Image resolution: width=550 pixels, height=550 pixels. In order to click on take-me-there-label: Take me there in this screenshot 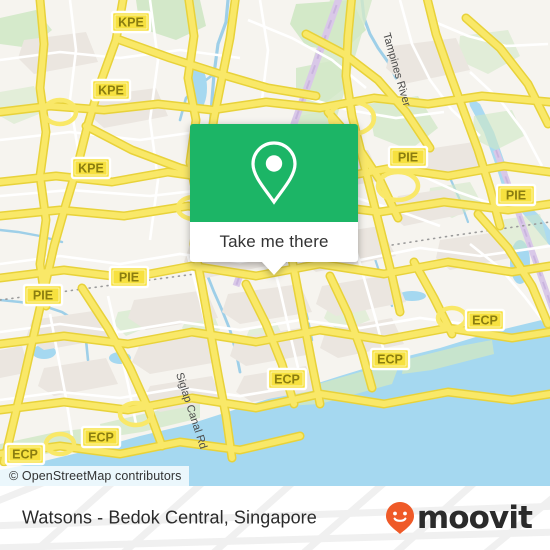, I will do `click(274, 241)`.